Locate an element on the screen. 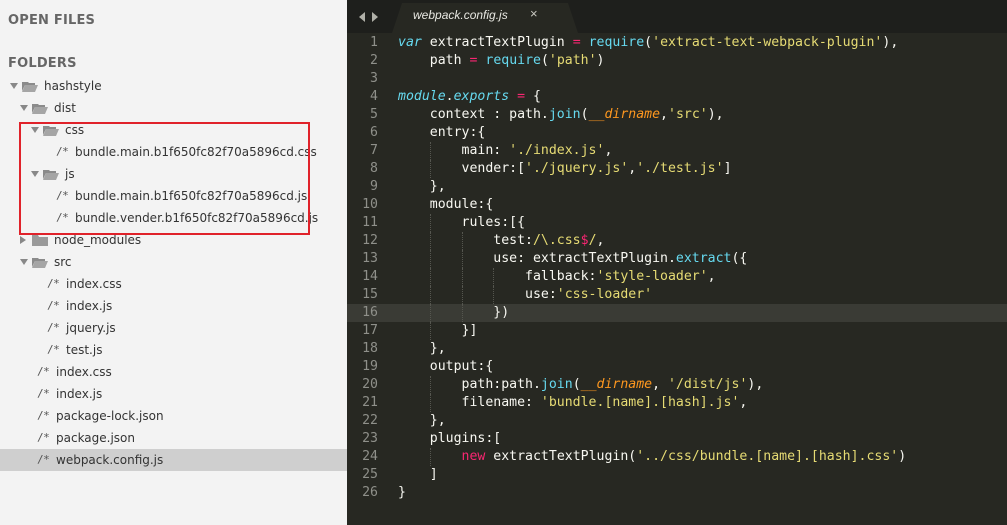 This screenshot has width=1007, height=525. tab-nav-right-icon is located at coordinates (375, 17).